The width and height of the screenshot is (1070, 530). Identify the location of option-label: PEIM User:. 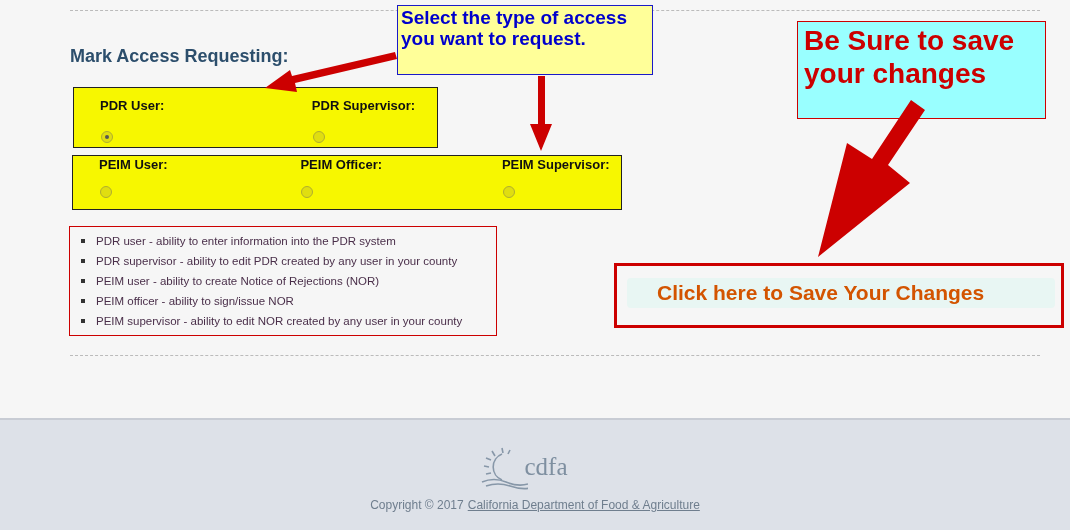
(134, 165).